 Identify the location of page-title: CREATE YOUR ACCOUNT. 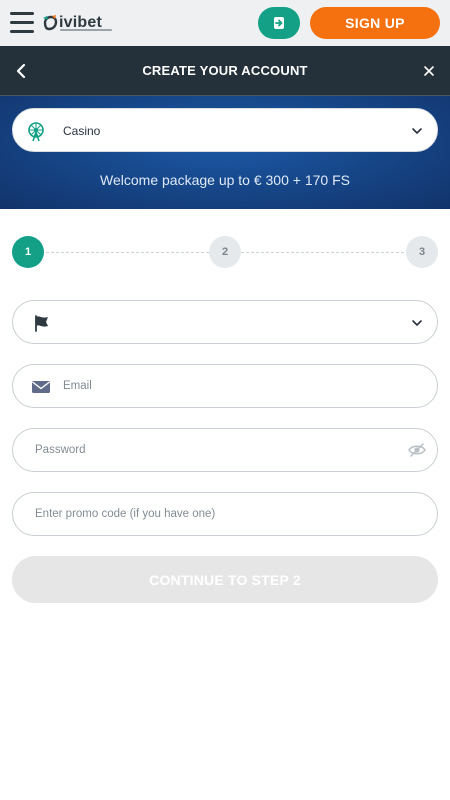
(225, 70).